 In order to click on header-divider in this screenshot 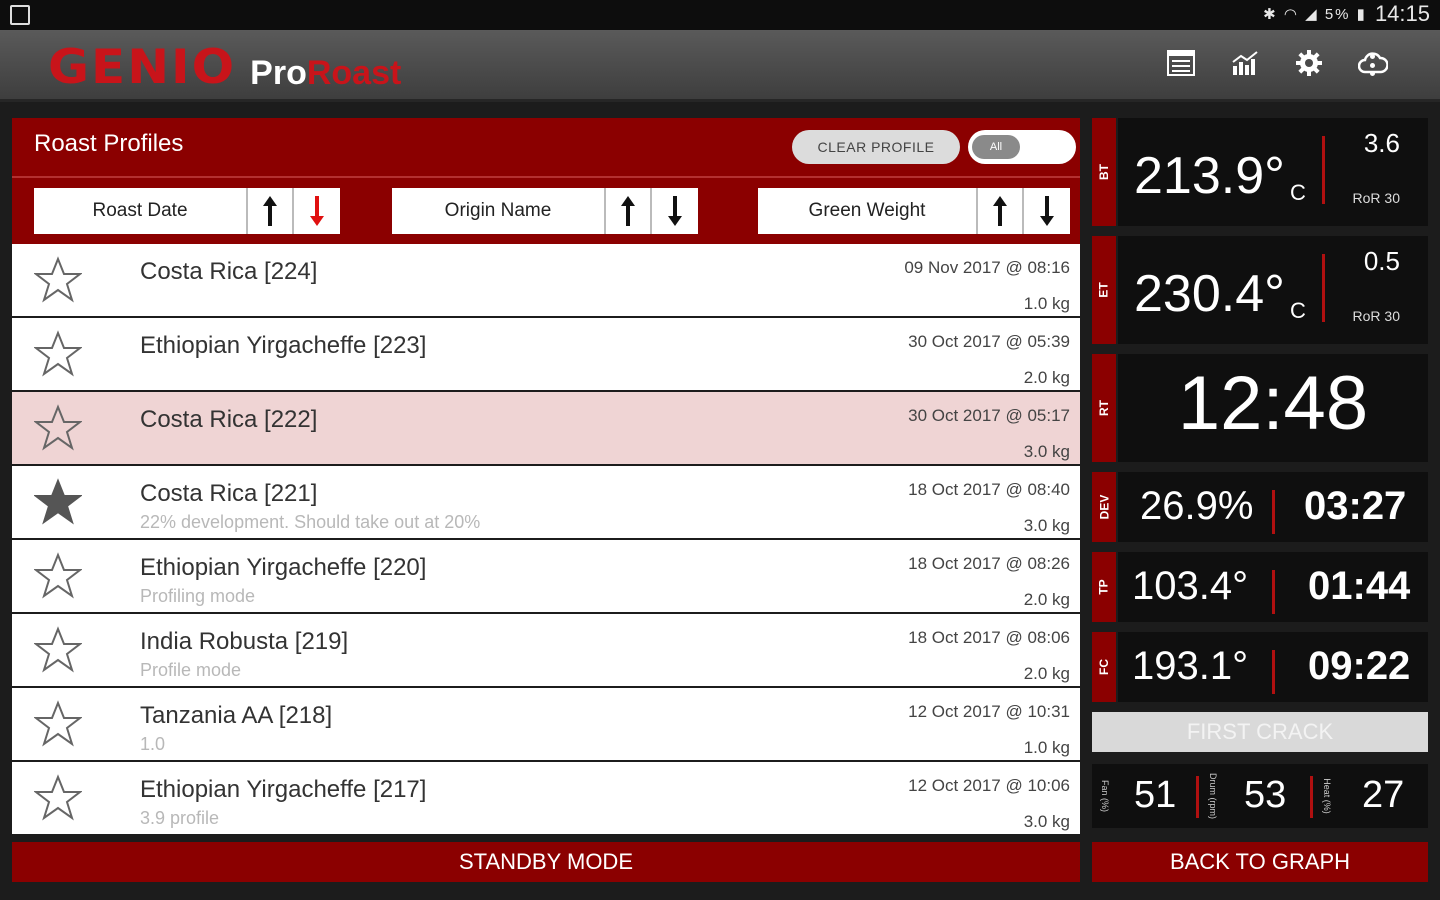, I will do `click(546, 177)`.